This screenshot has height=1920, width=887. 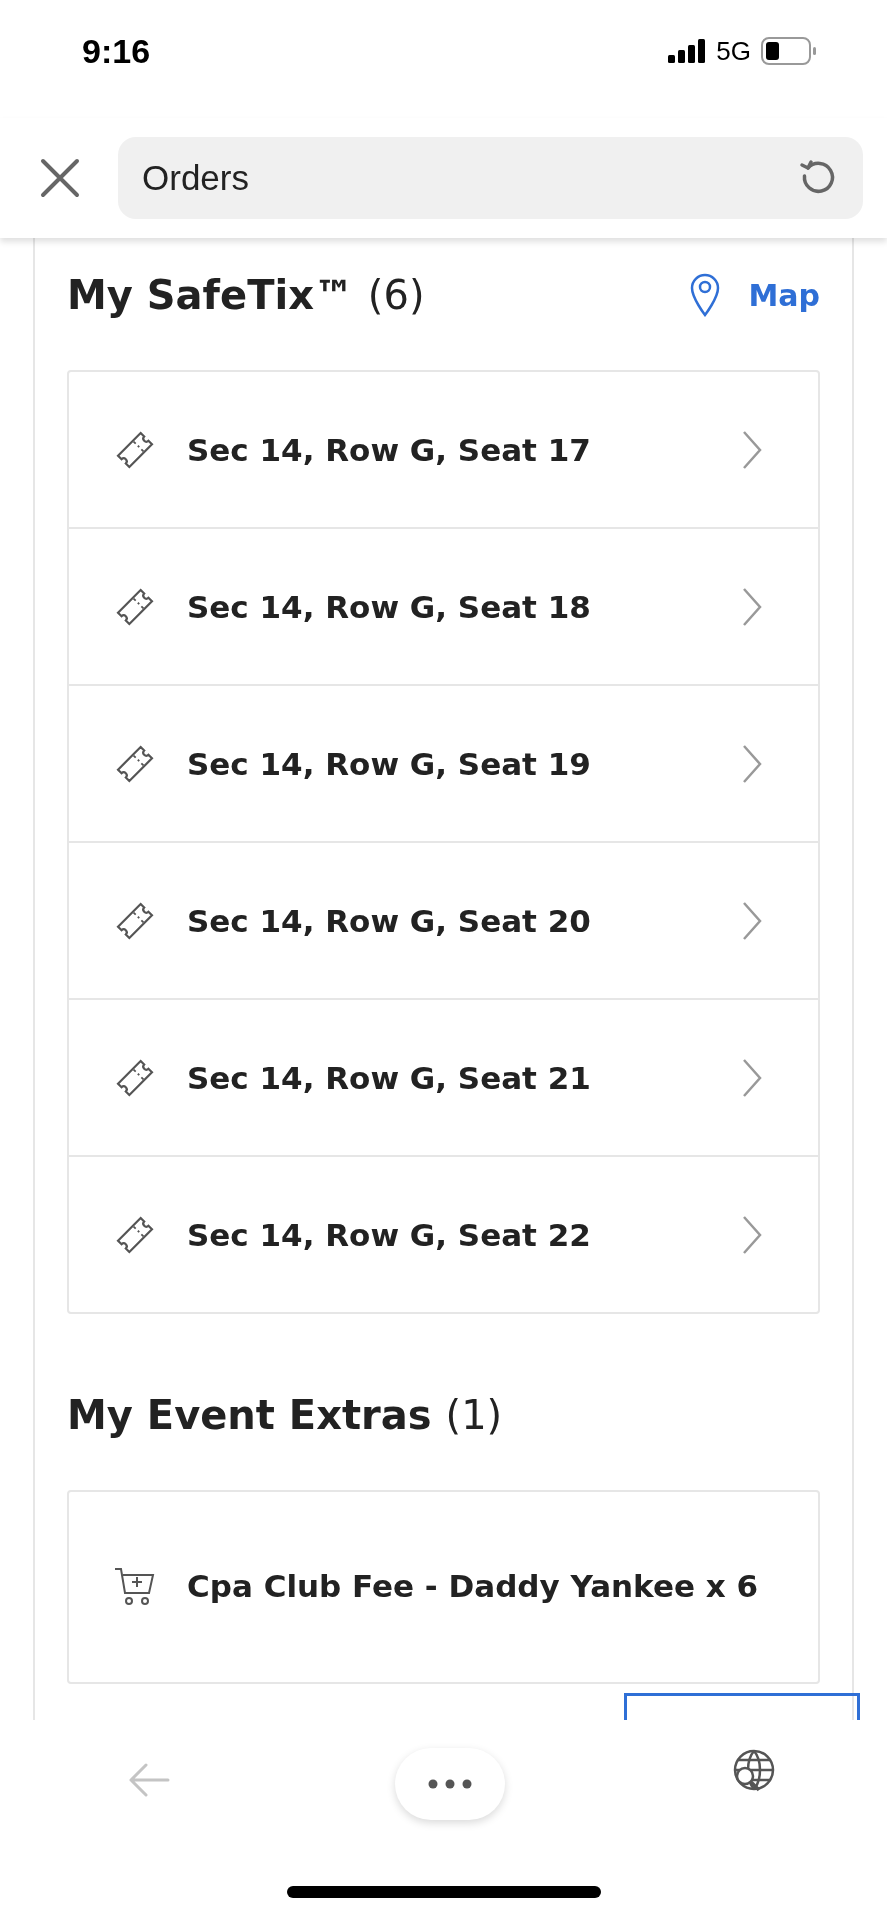 I want to click on extra-row: Cpa Club Fee - Daddy Yankee x 6, so click(x=443, y=1587).